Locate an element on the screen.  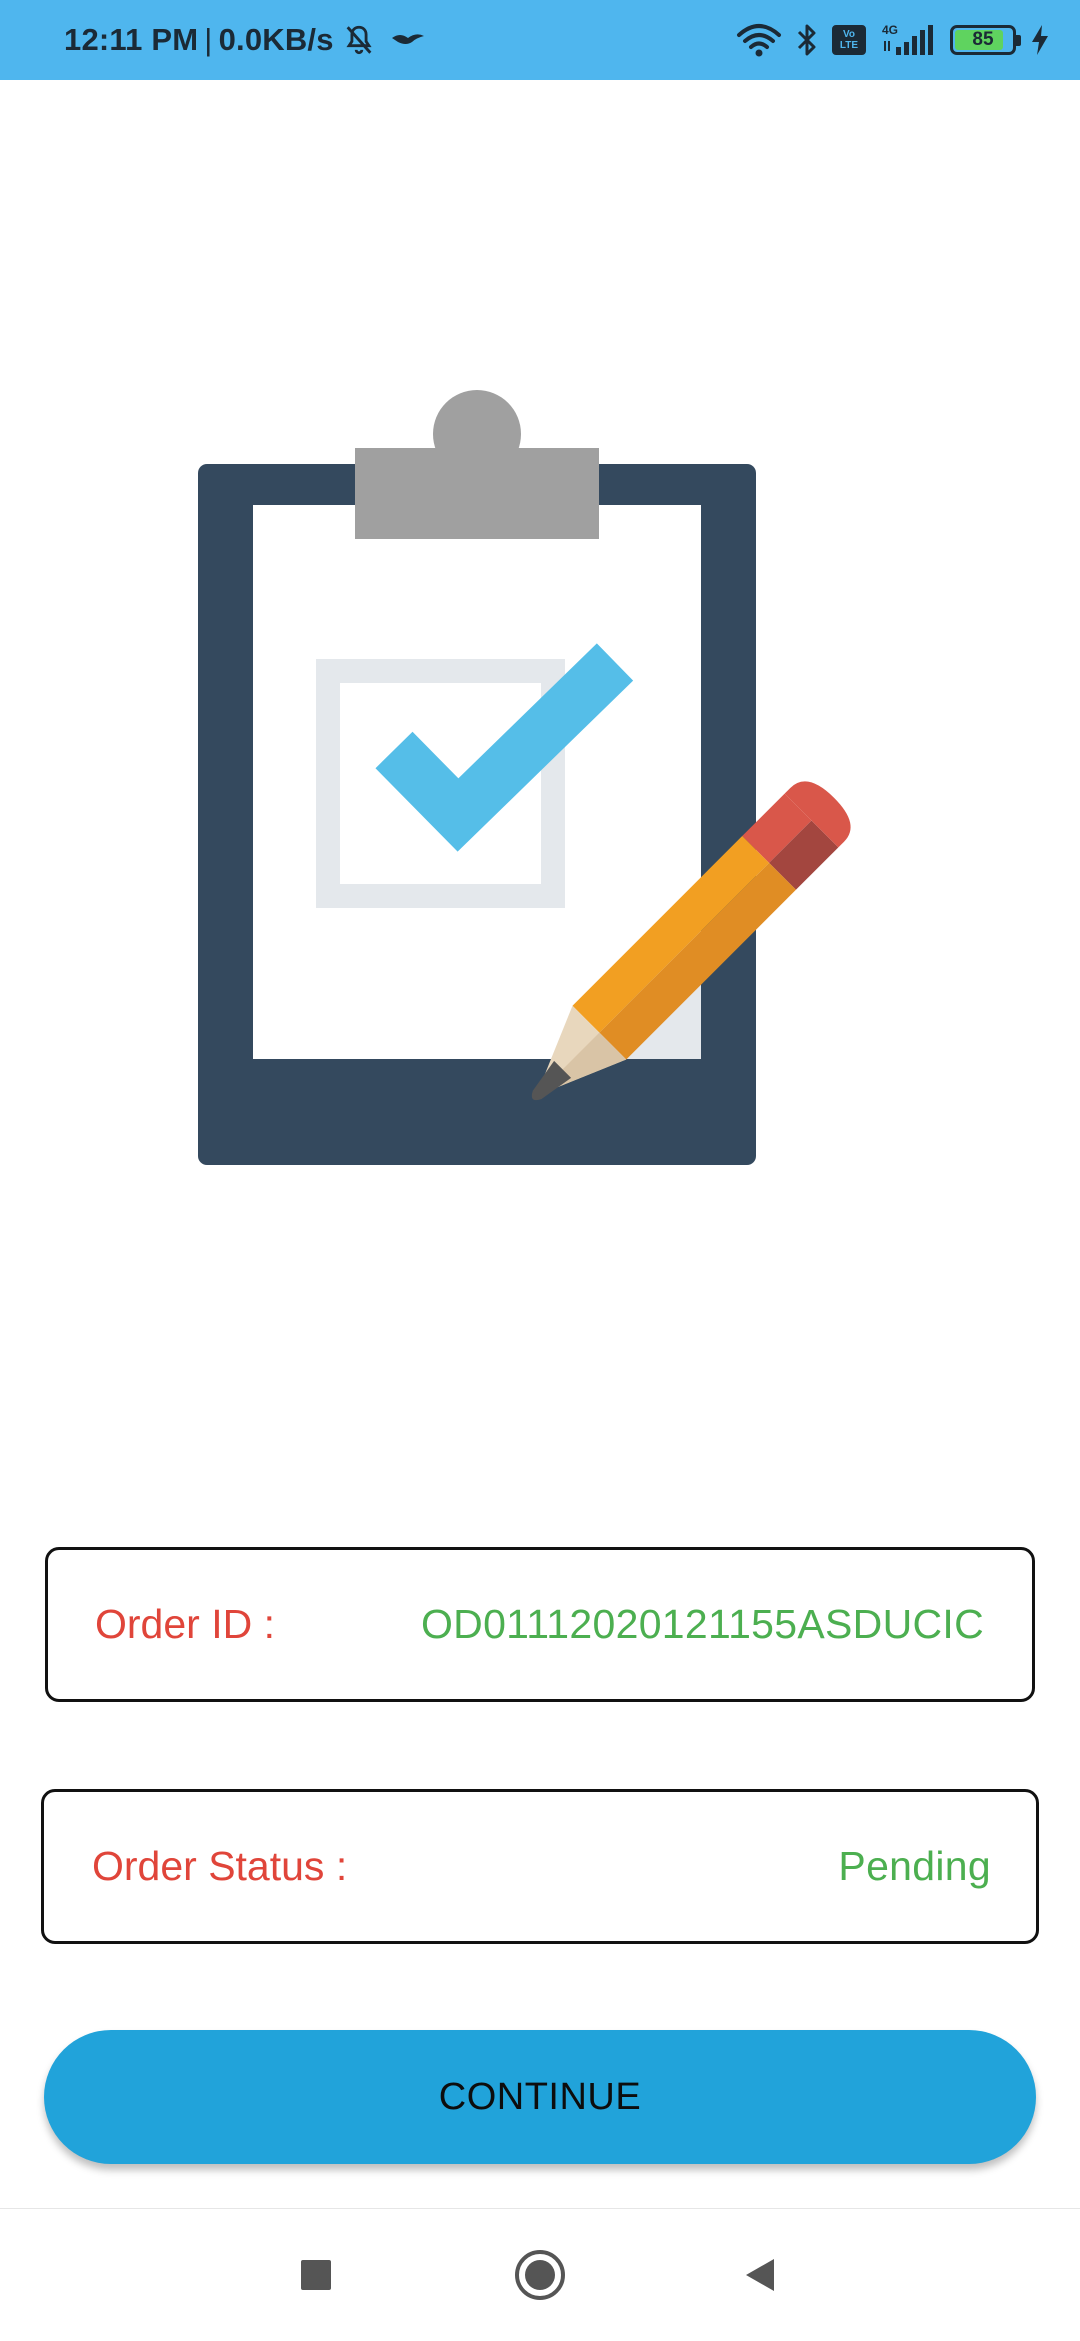
recents-button is located at coordinates (316, 2275).